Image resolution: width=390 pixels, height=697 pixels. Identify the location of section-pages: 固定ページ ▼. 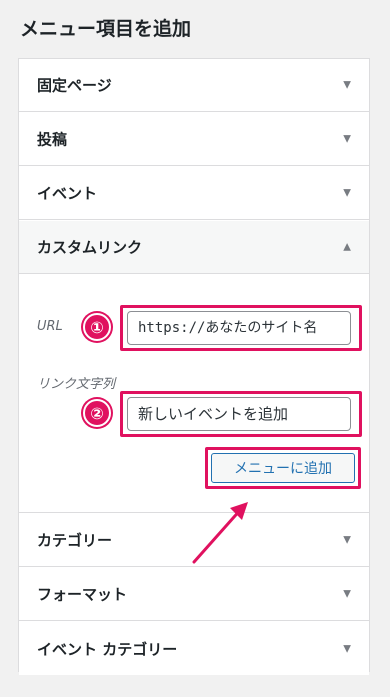
(194, 85).